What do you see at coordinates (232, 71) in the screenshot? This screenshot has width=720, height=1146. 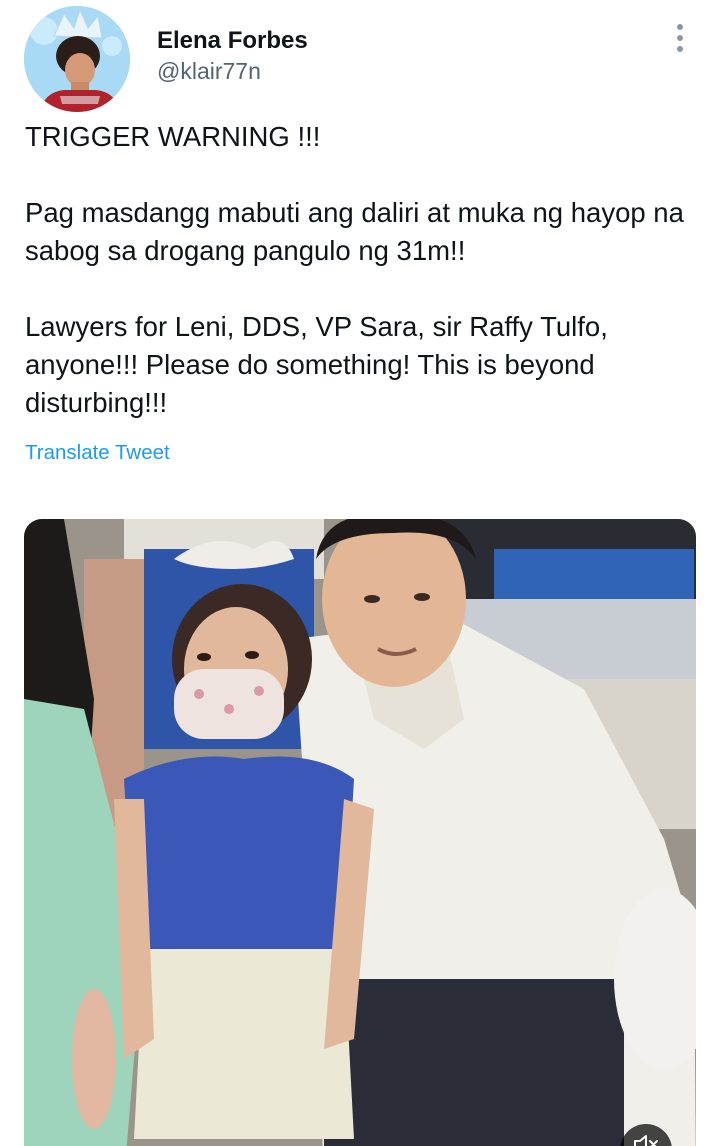 I see `user-handle: @klair77n` at bounding box center [232, 71].